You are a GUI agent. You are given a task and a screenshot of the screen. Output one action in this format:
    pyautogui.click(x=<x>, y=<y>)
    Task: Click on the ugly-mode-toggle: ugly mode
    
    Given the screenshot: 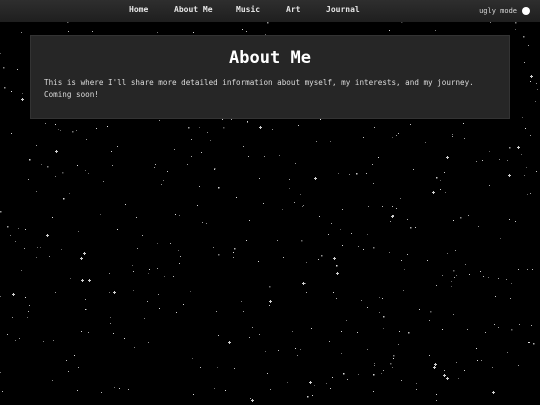 What is the action you would take?
    pyautogui.click(x=504, y=11)
    